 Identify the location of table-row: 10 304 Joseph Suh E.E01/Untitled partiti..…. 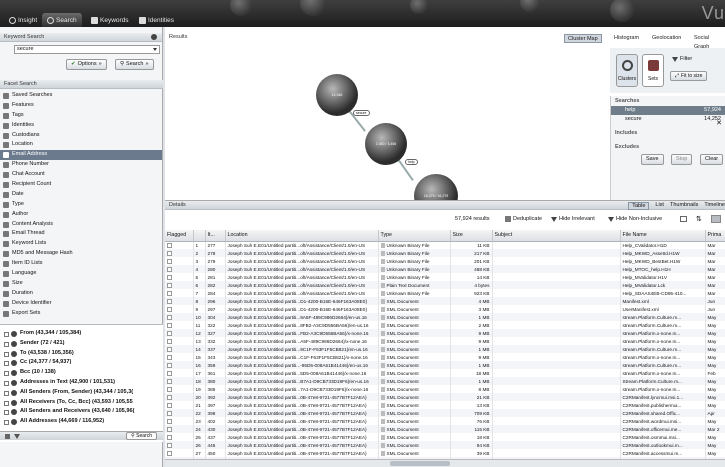
(445, 317).